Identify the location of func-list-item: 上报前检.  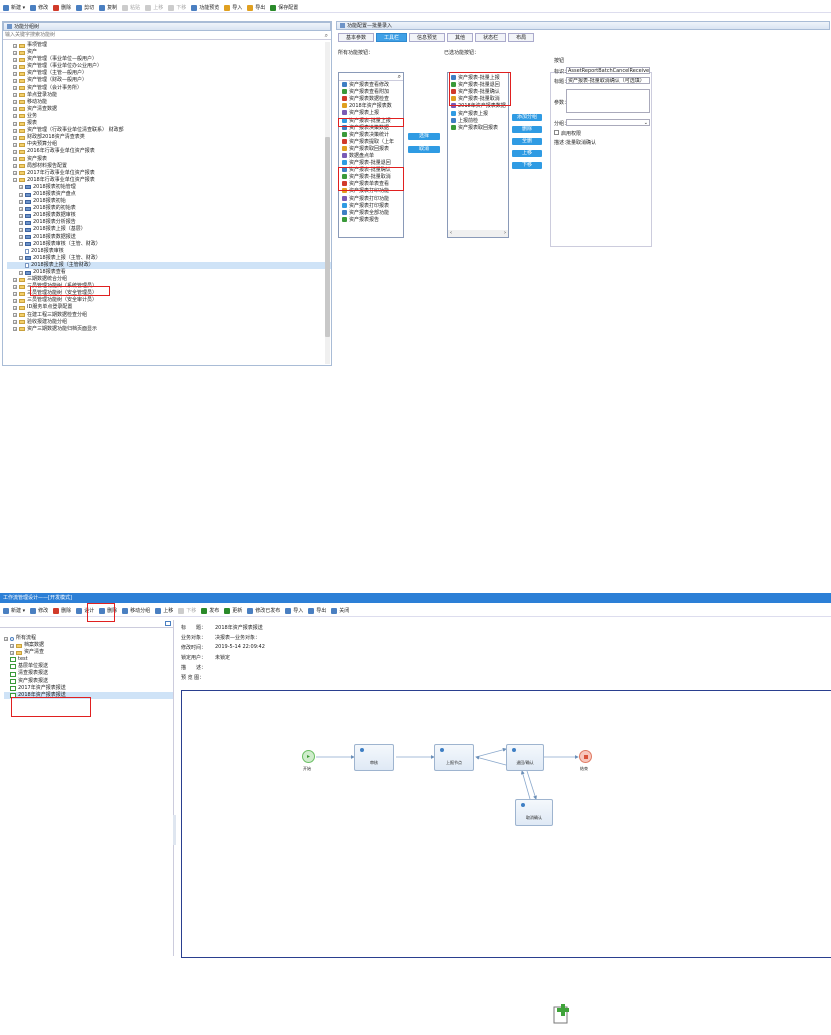
(478, 120).